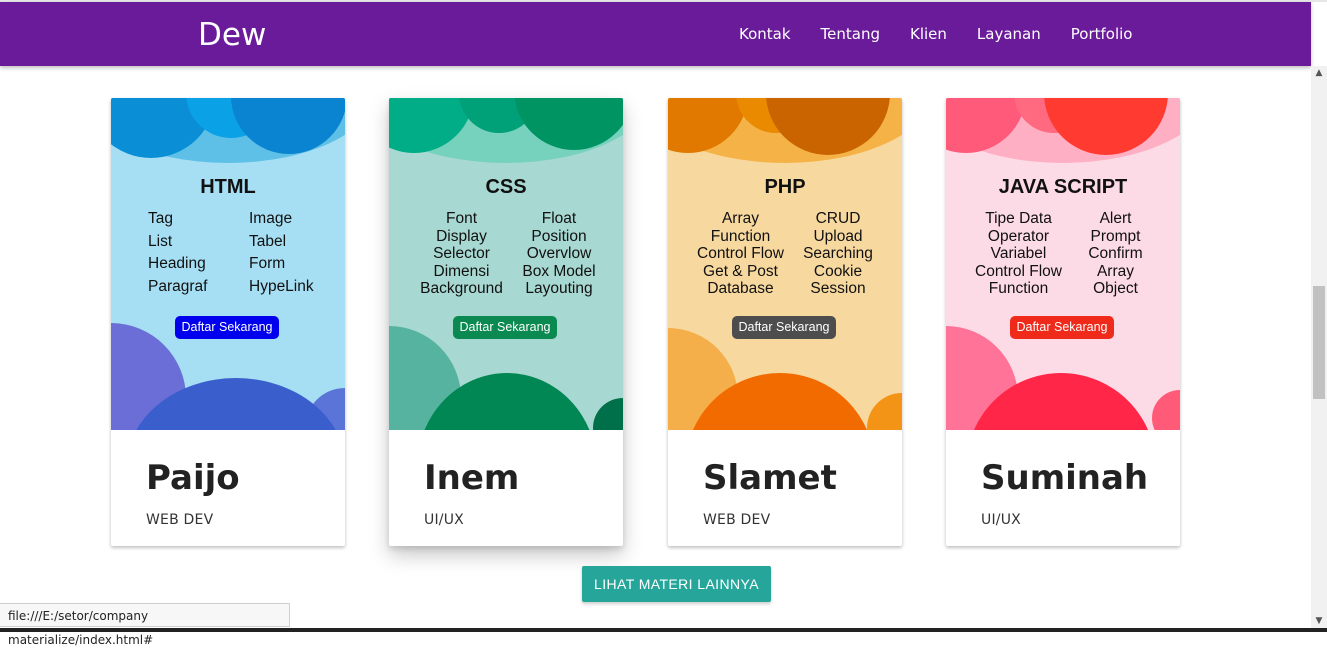  Describe the element at coordinates (1063, 187) in the screenshot. I see `card-title: JAVA SCRIPT` at that location.